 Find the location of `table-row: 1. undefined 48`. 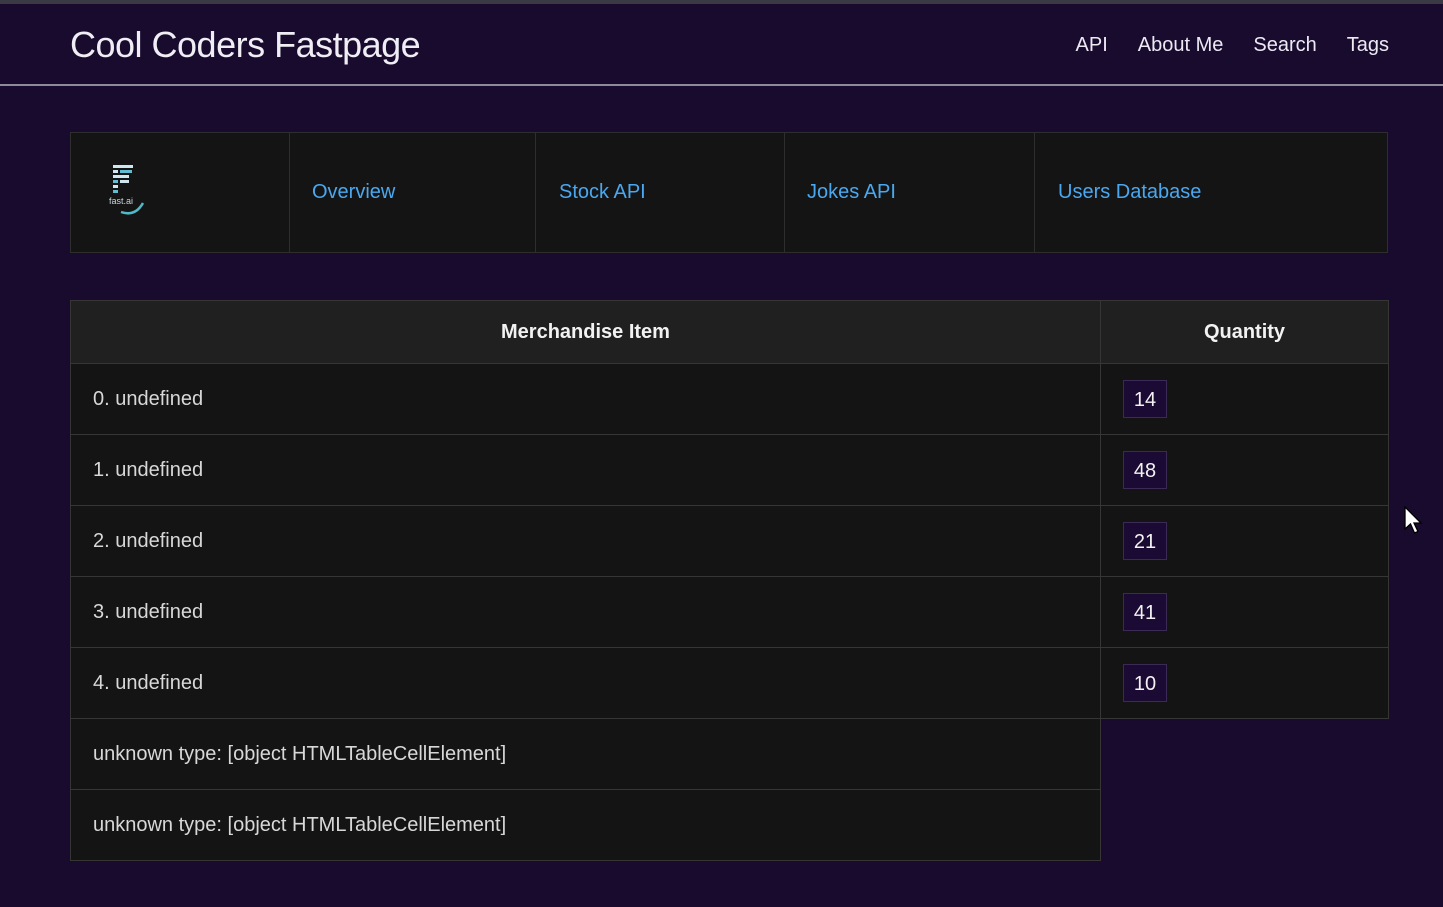

table-row: 1. undefined 48 is located at coordinates (729, 470).